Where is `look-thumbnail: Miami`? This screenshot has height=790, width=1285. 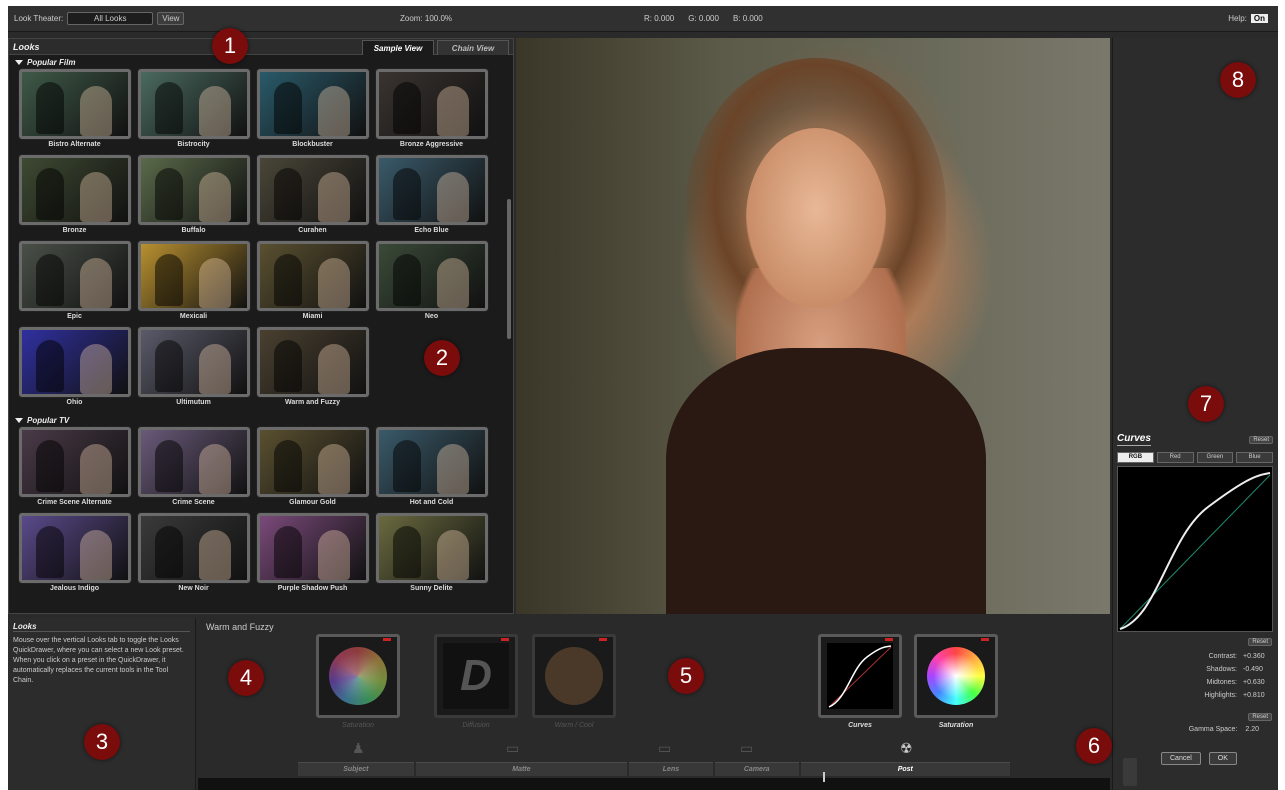
look-thumbnail: Miami is located at coordinates (312, 284).